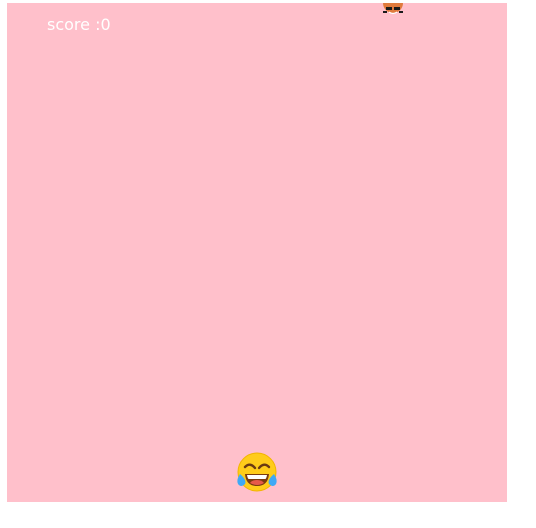 The image size is (536, 528). What do you see at coordinates (393, 10) in the screenshot?
I see `falling-object-icon` at bounding box center [393, 10].